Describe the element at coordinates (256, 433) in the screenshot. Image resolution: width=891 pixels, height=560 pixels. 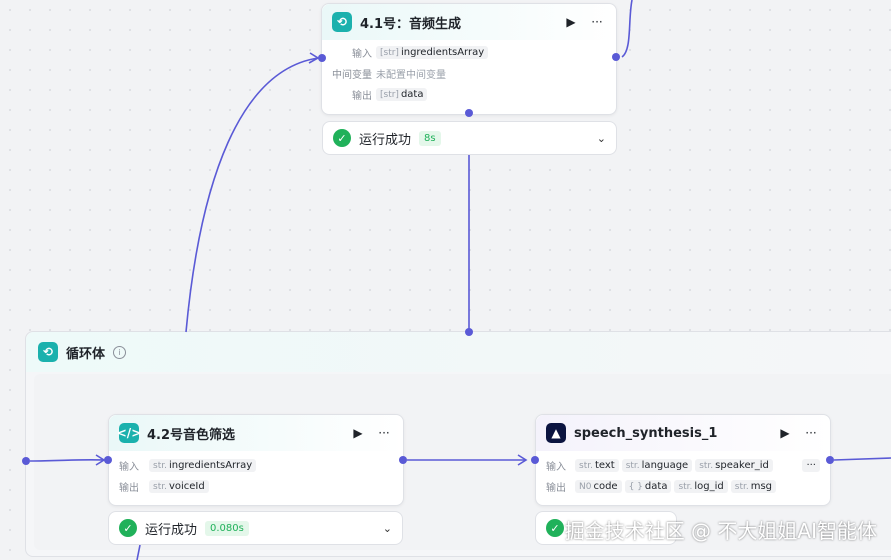
I see `node-header: </> 4.2号音色筛选 ▶ ···` at that location.